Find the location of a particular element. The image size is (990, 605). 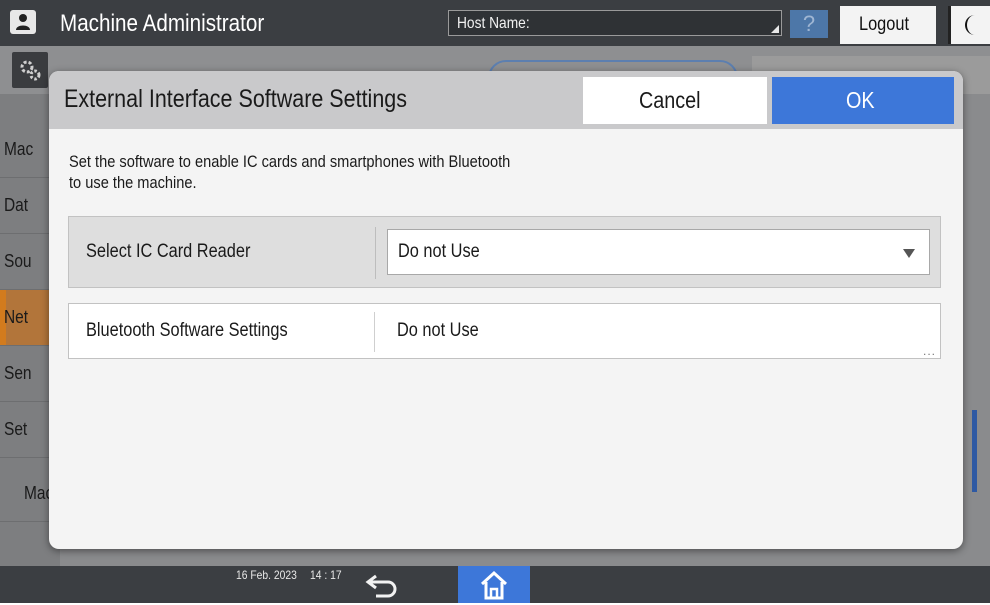

home-button is located at coordinates (494, 584).